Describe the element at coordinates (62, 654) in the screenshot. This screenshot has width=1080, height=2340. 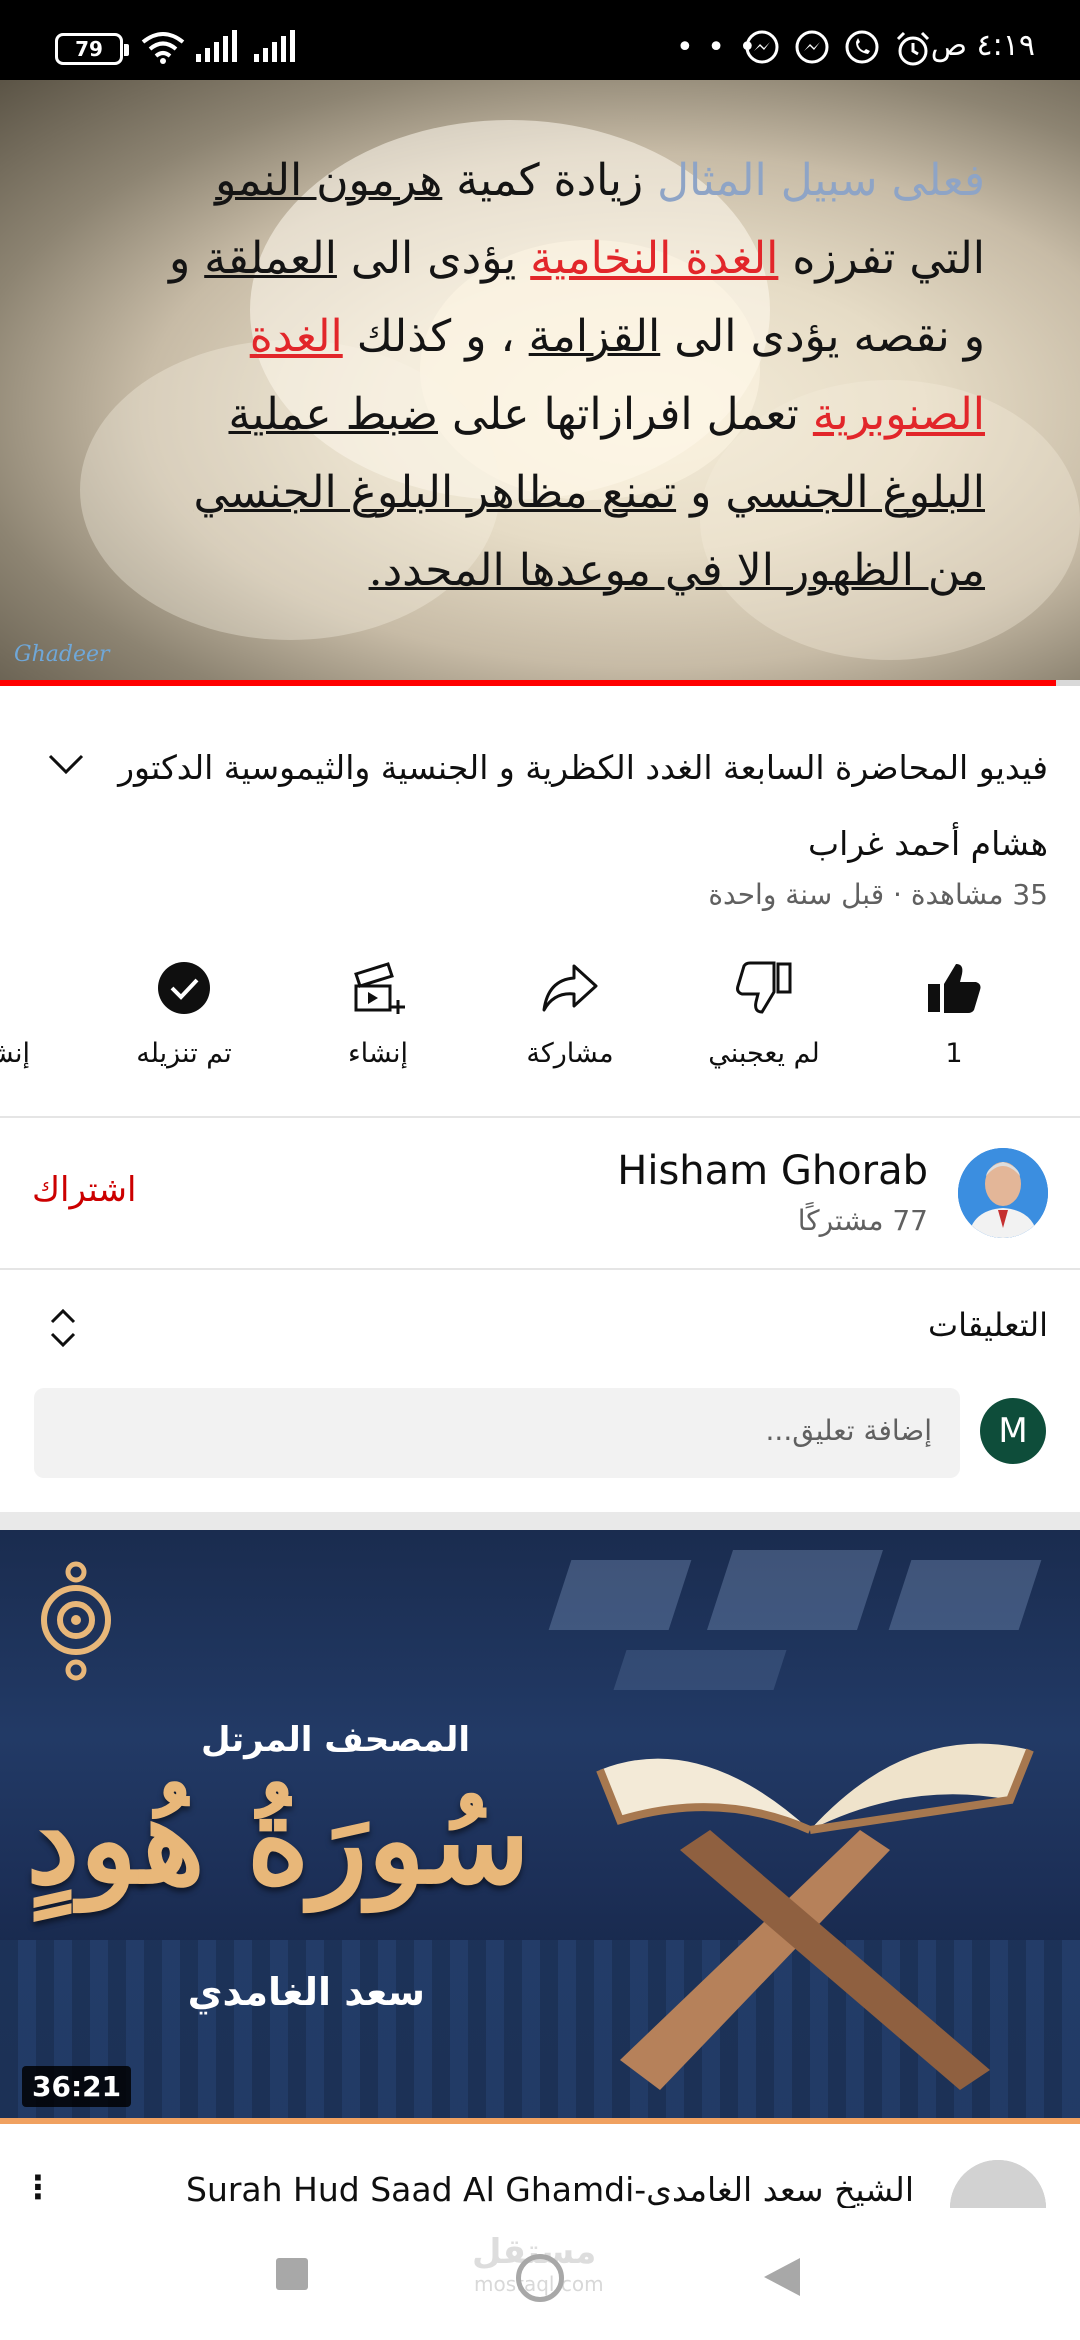
I see `video-watermark: Ghadeer` at that location.